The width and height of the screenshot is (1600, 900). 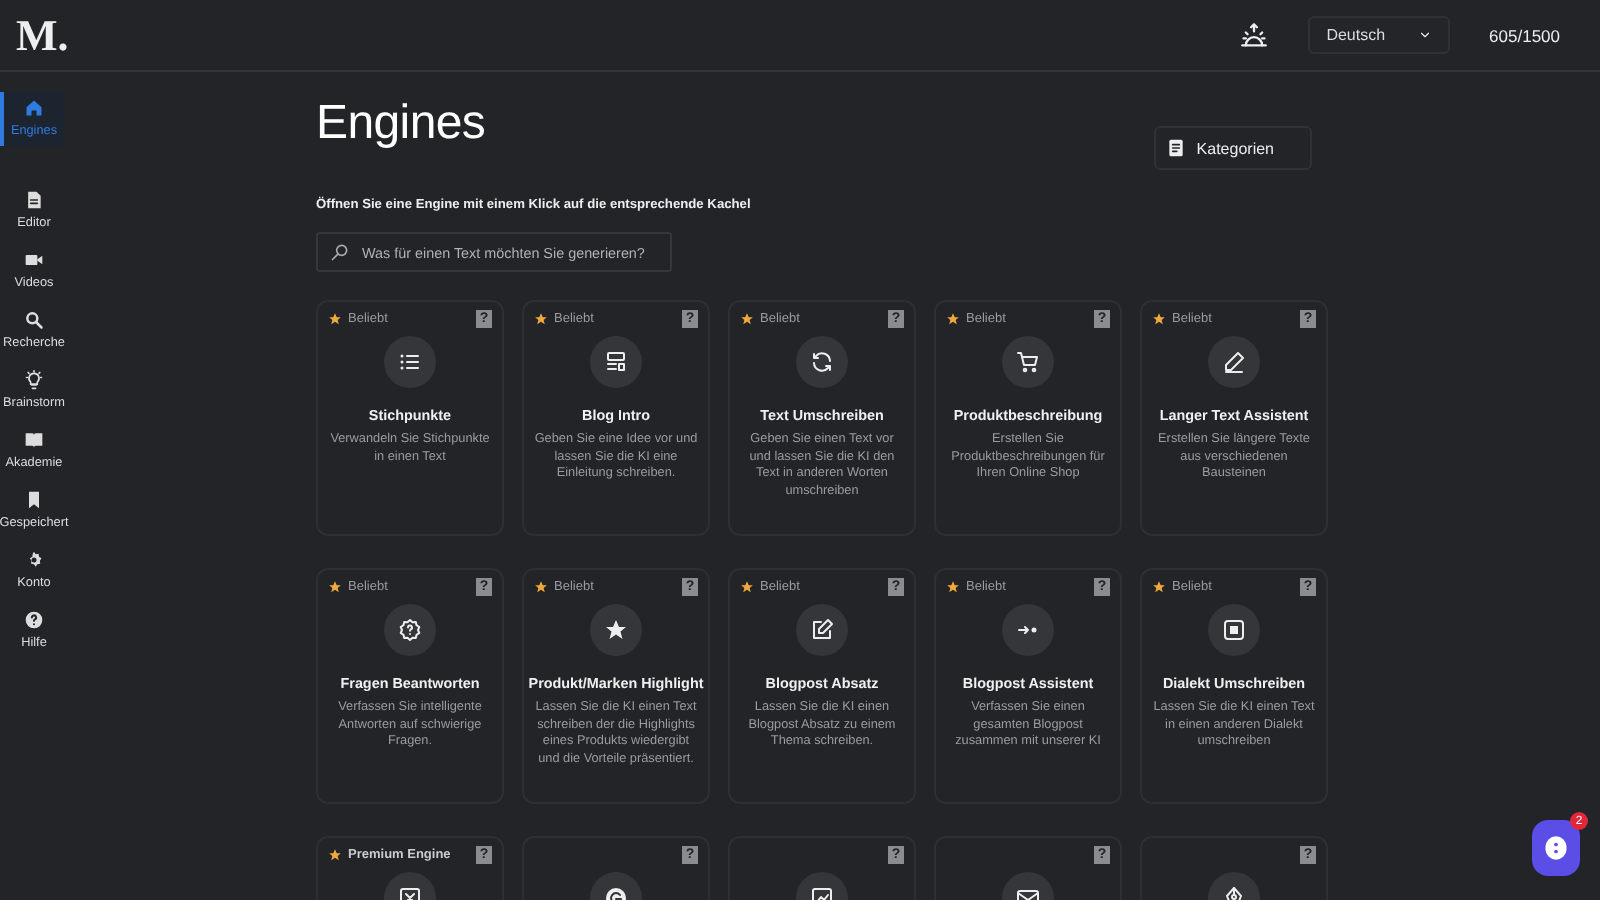 What do you see at coordinates (822, 630) in the screenshot?
I see `edit-icon` at bounding box center [822, 630].